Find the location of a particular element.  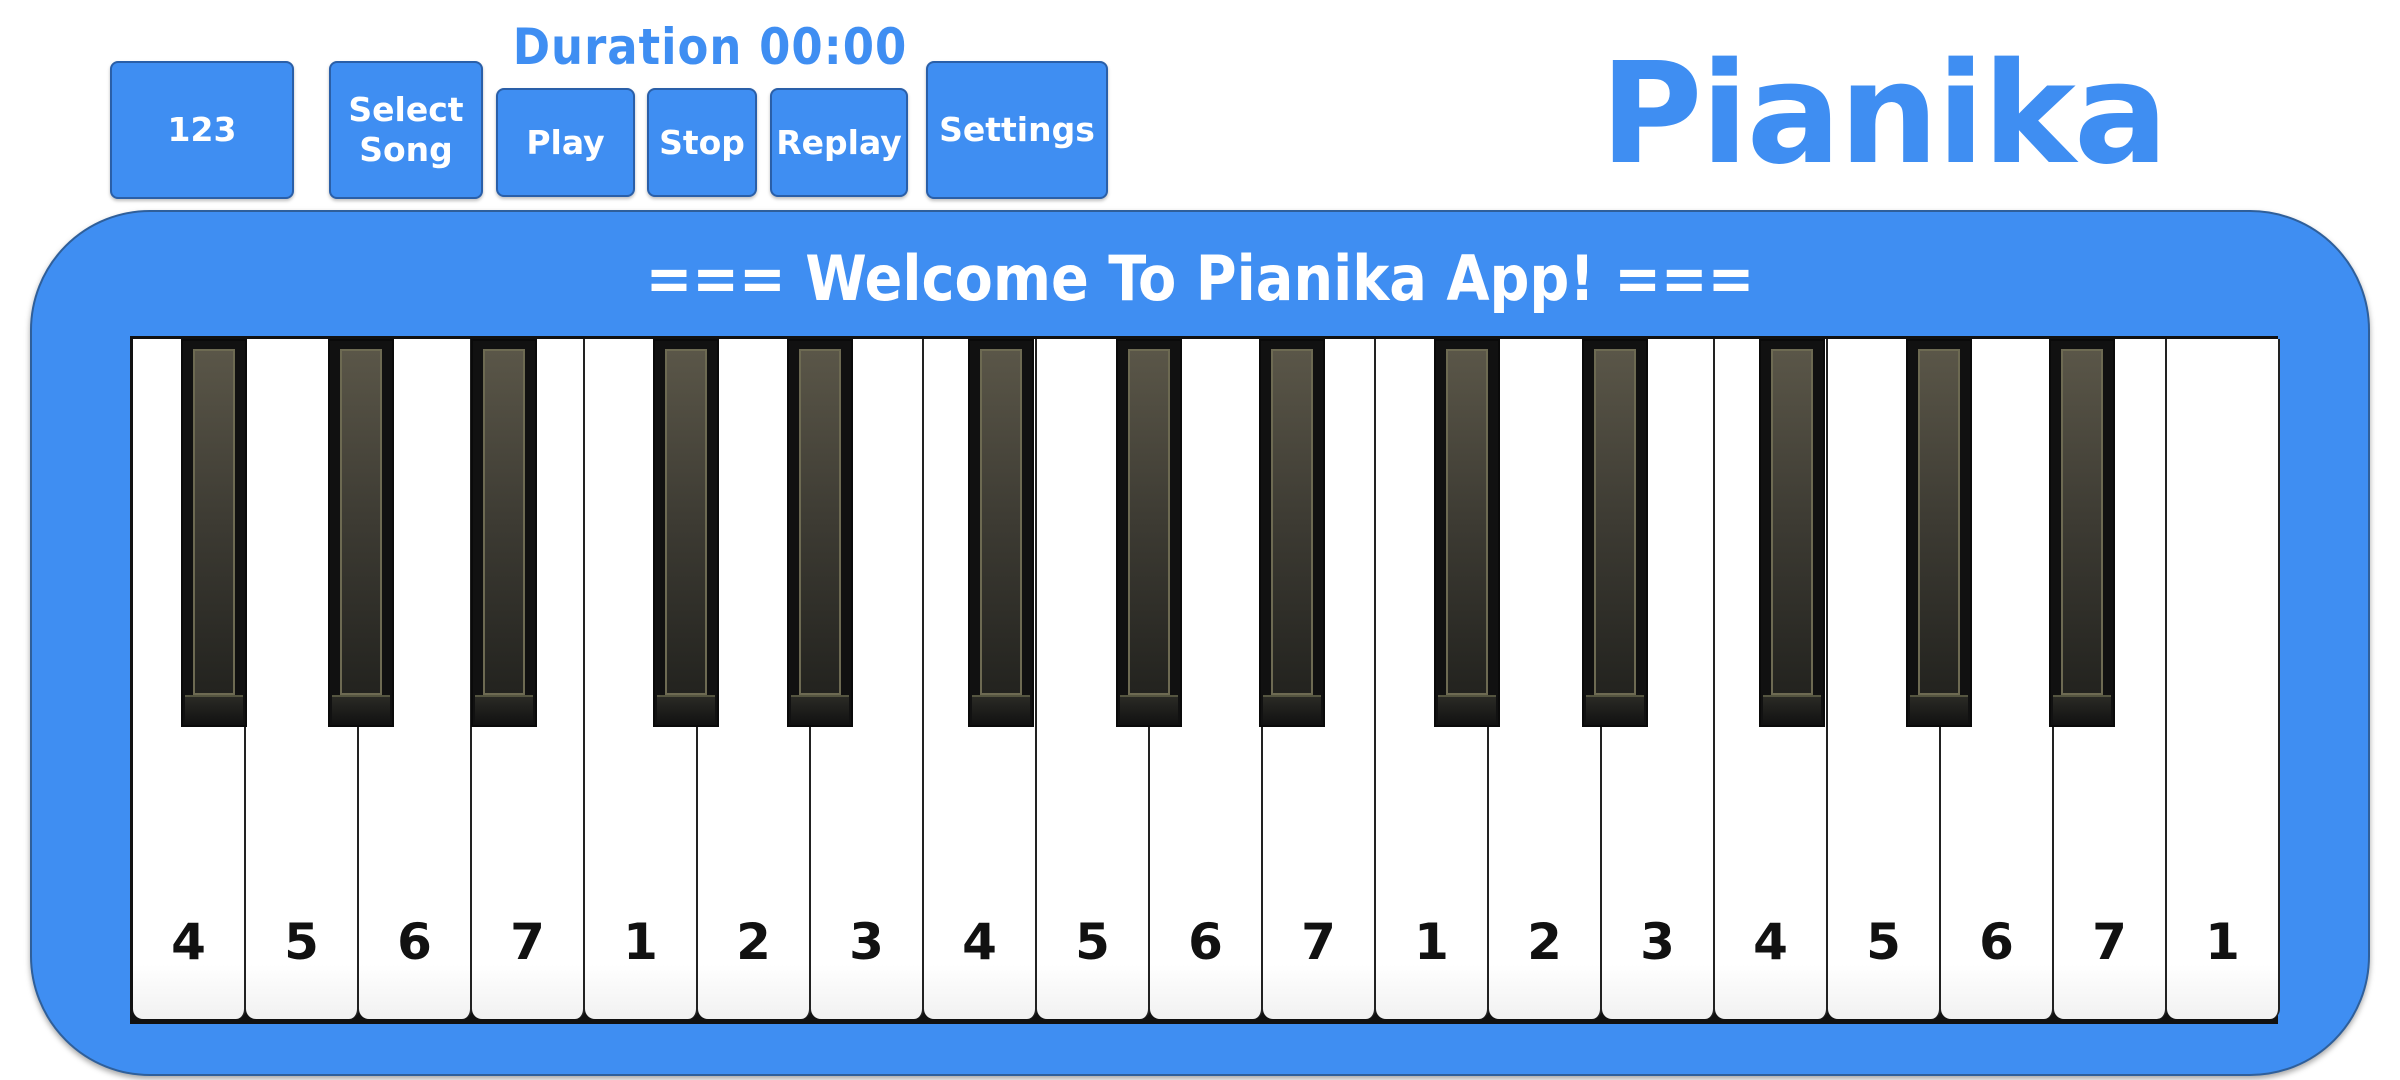

select-song-button: Select Song is located at coordinates (406, 130).